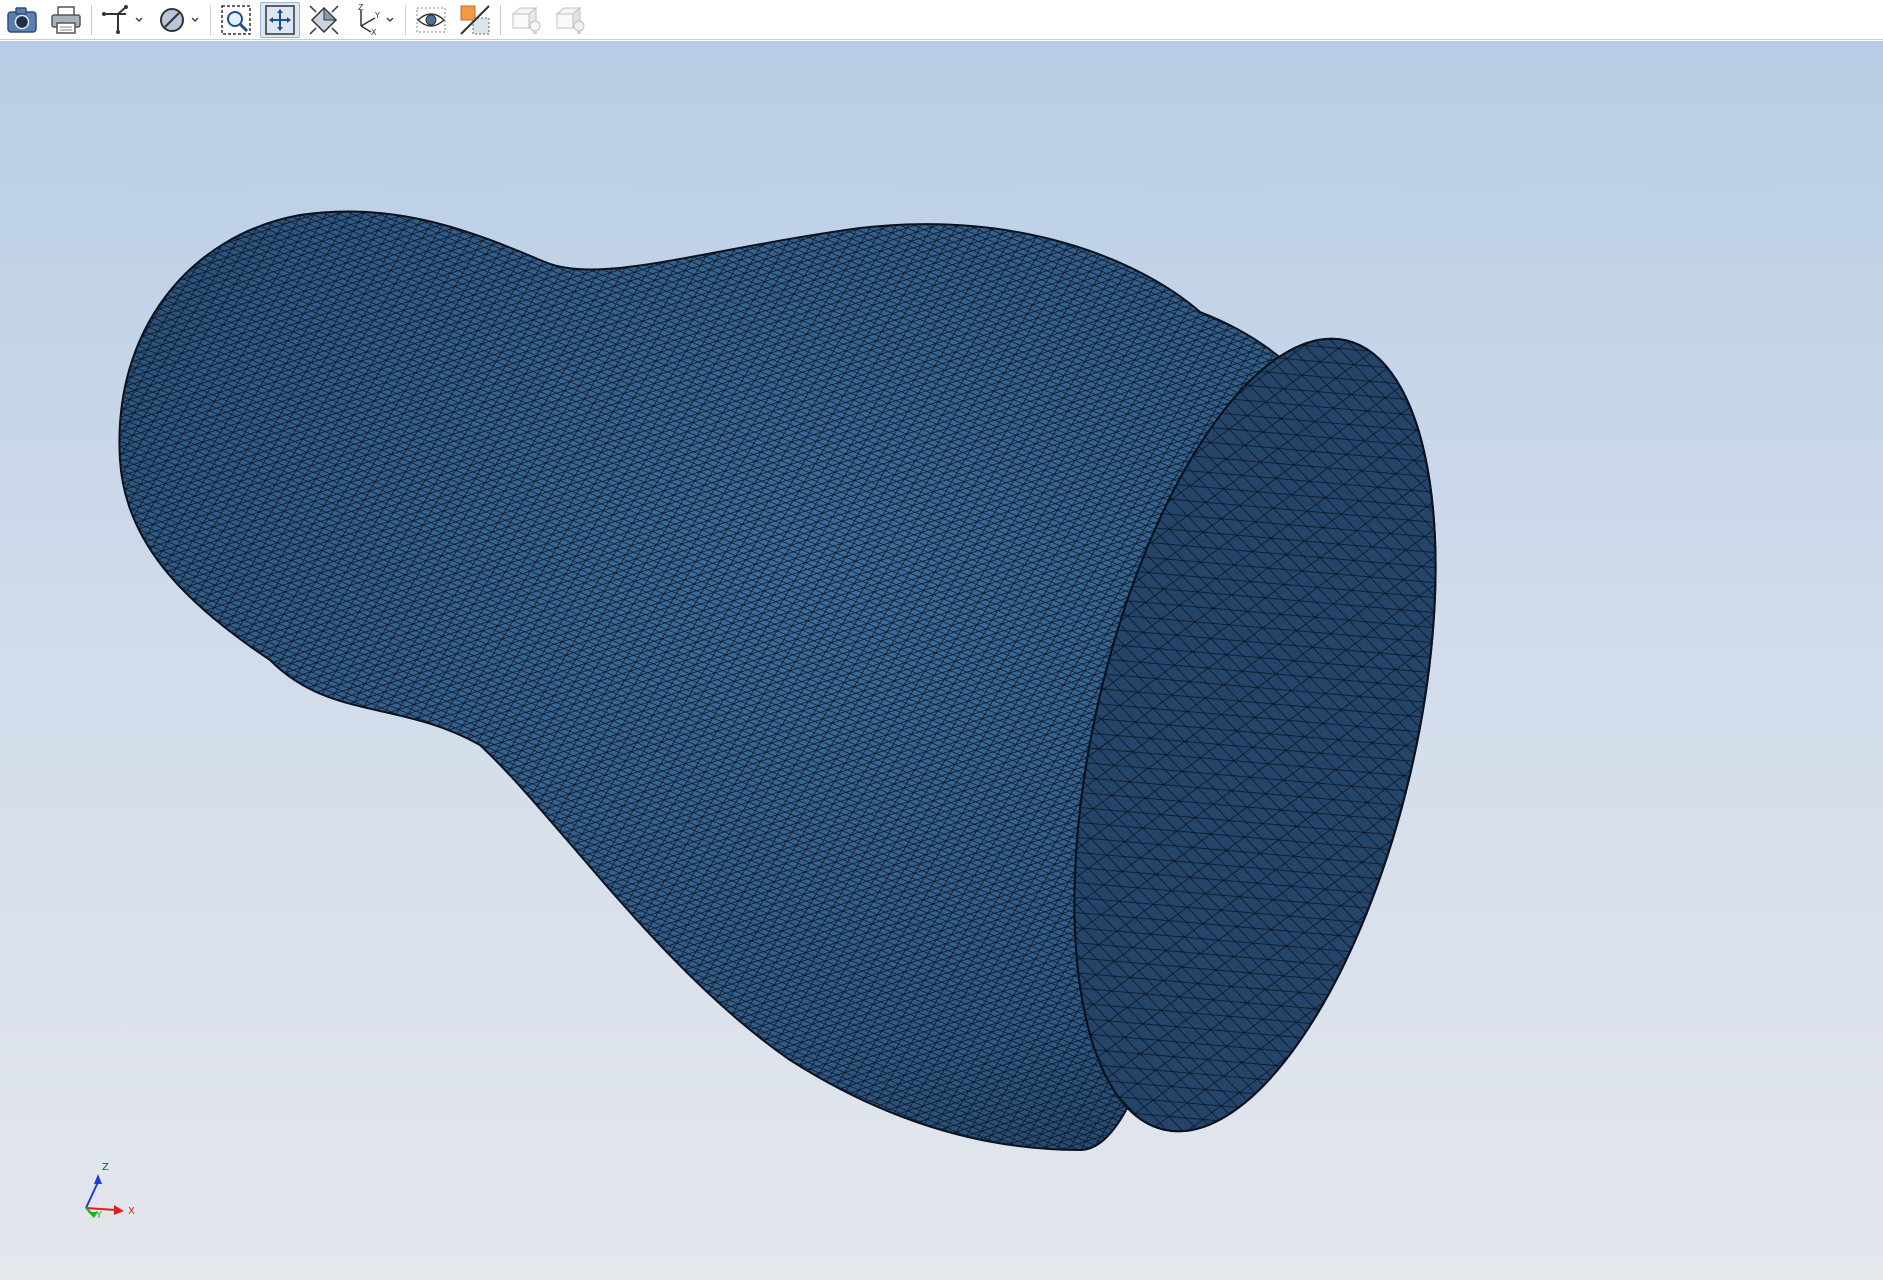  I want to click on section-cut-button, so click(475, 20).